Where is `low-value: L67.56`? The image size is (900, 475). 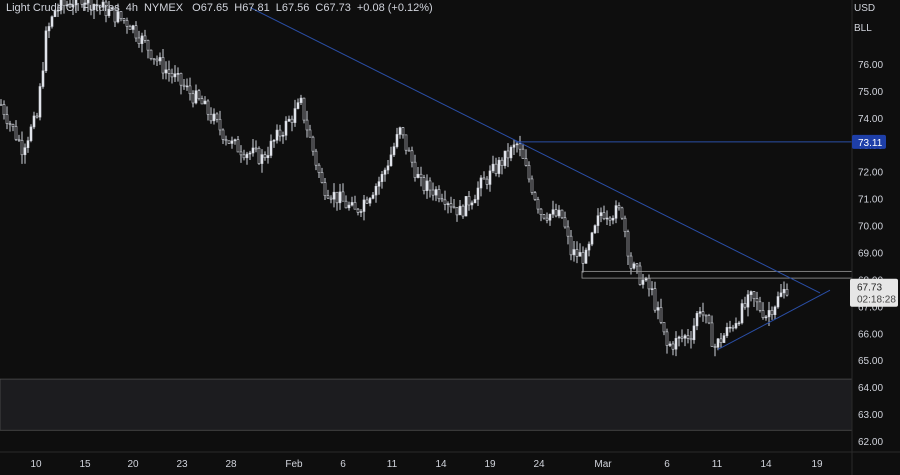
low-value: L67.56 is located at coordinates (292, 8).